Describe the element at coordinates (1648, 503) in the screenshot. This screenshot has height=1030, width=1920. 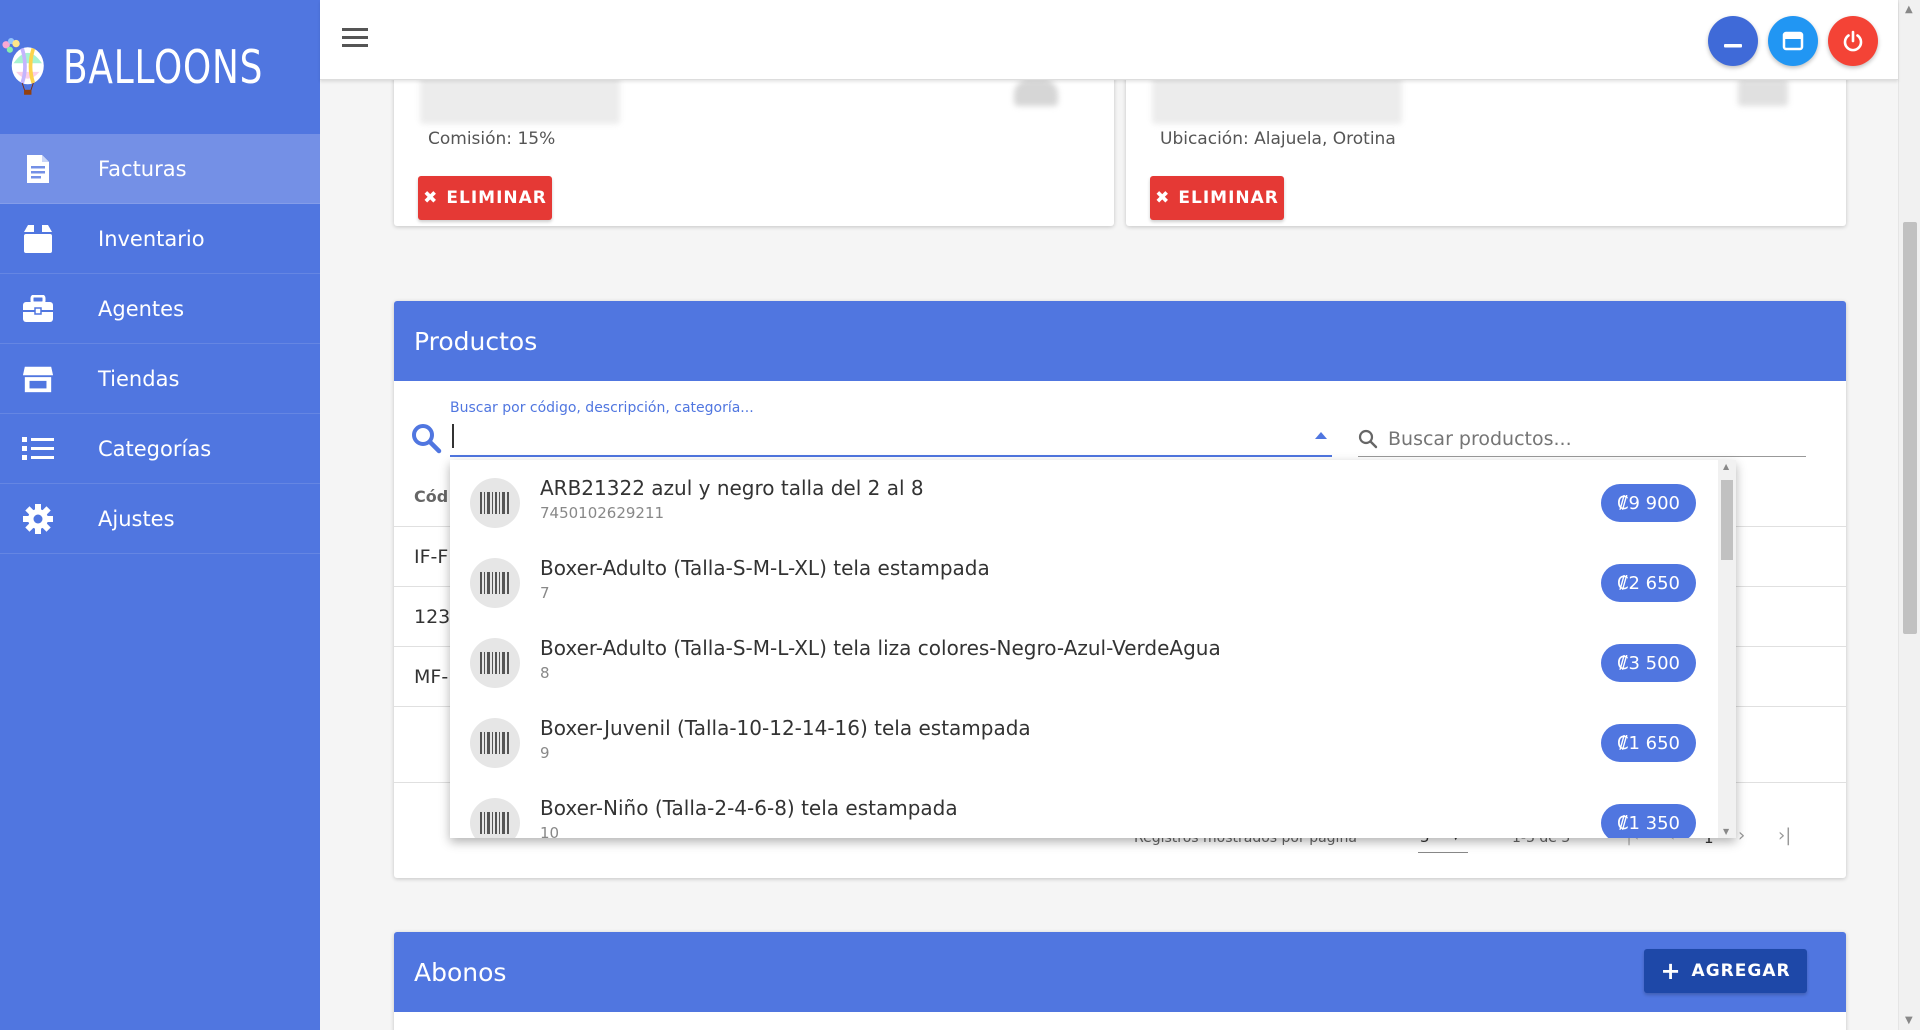
I see `price-badge: ₡9 900` at that location.